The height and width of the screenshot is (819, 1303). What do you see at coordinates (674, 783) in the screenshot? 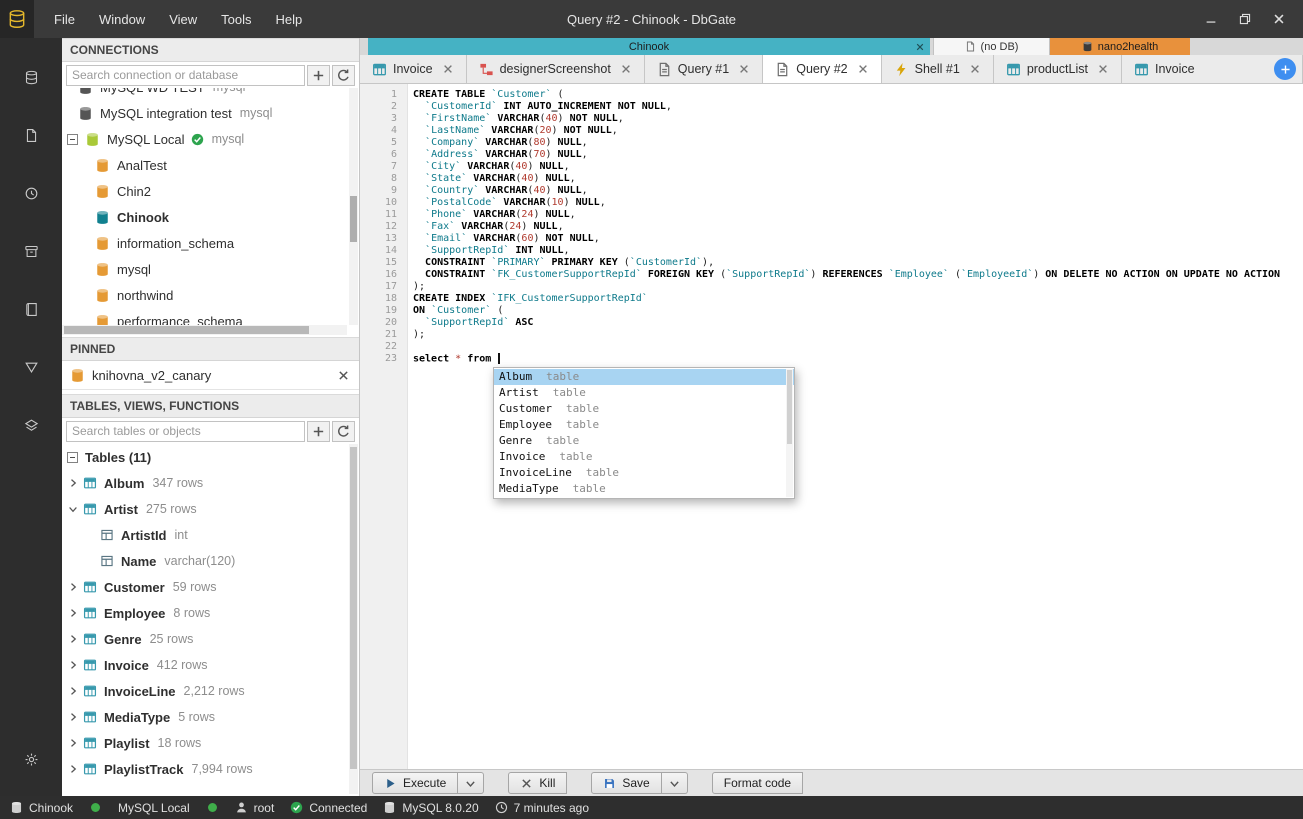
I see `toolbar-save-dropdown` at bounding box center [674, 783].